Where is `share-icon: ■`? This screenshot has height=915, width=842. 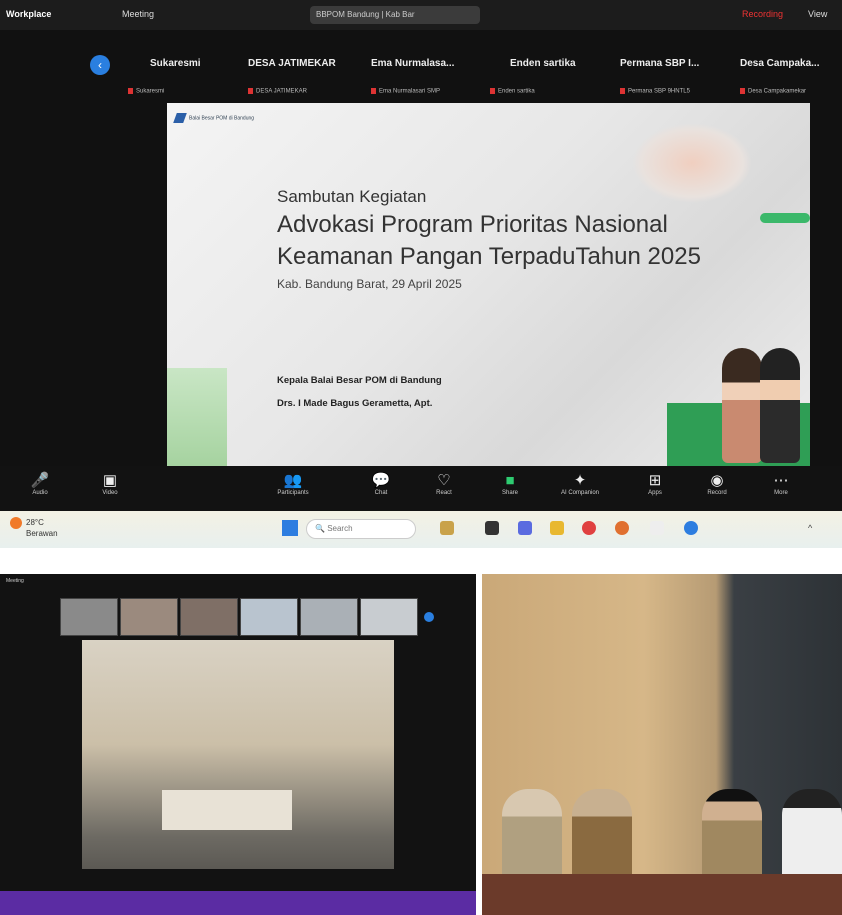 share-icon: ■ is located at coordinates (510, 480).